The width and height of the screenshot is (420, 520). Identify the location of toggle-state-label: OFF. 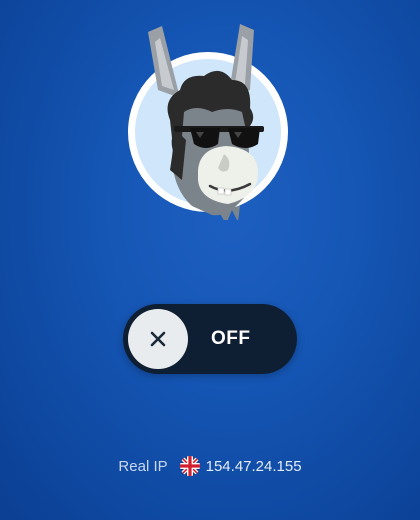
(231, 338).